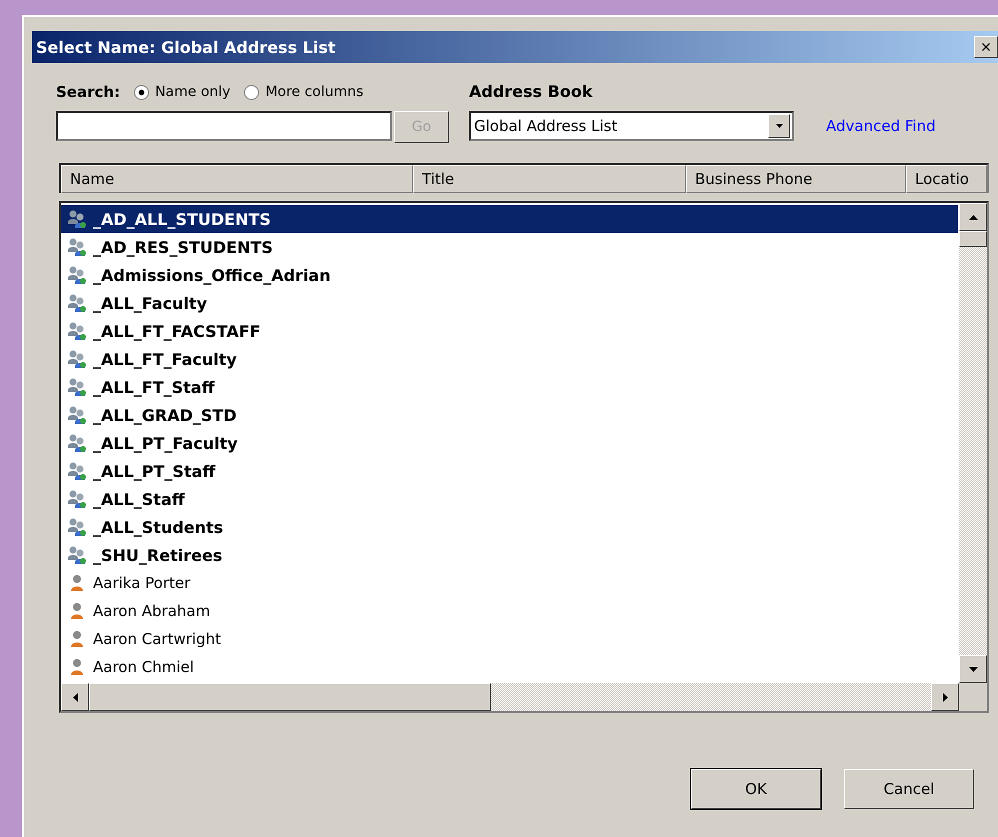  What do you see at coordinates (946, 179) in the screenshot?
I see `column-header: Locatio` at bounding box center [946, 179].